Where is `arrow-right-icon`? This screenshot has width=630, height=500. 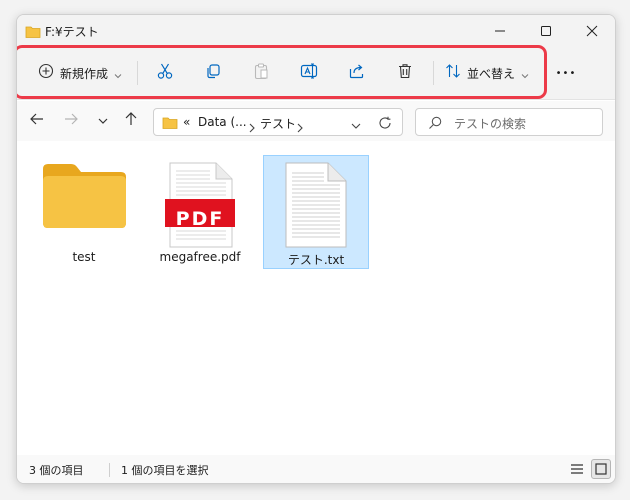
arrow-right-icon is located at coordinates (71, 121).